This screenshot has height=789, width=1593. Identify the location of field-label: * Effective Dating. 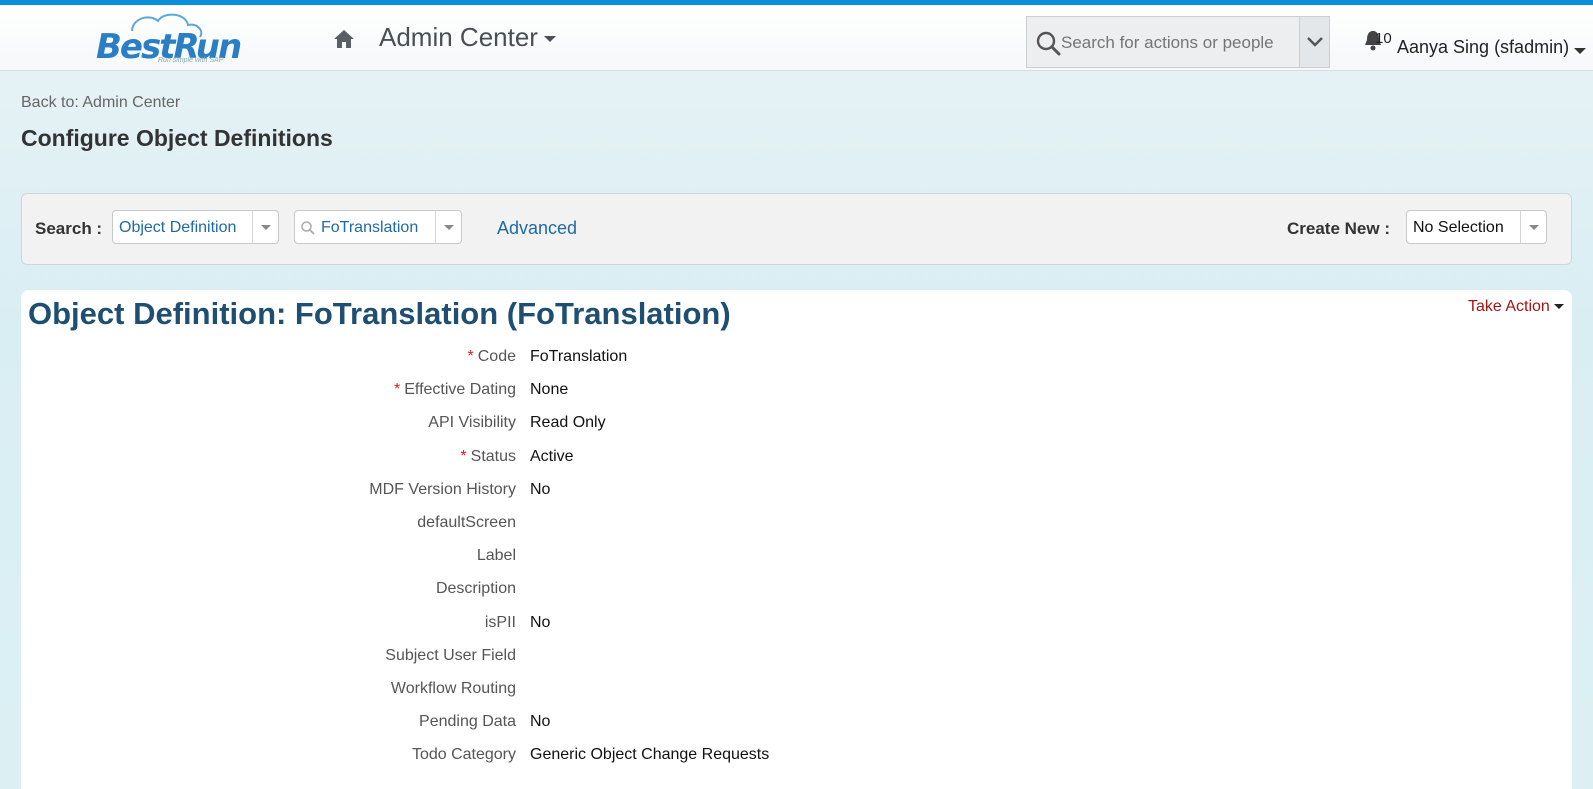
(455, 390).